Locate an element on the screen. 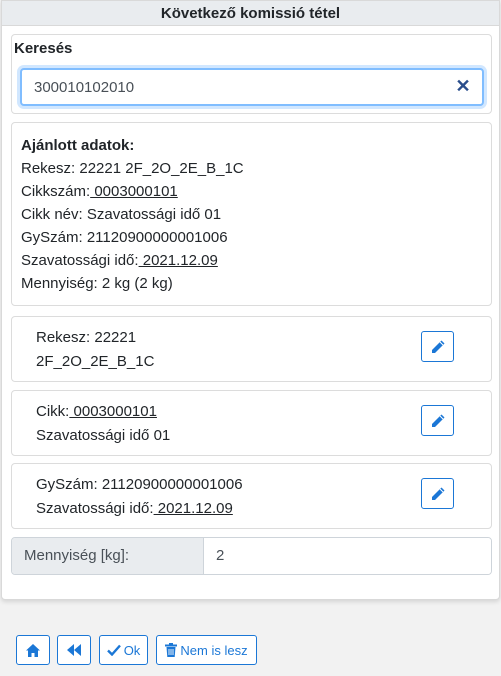 The height and width of the screenshot is (676, 501). gyszam-szavatossag-value: 2021.12.09 is located at coordinates (193, 508).